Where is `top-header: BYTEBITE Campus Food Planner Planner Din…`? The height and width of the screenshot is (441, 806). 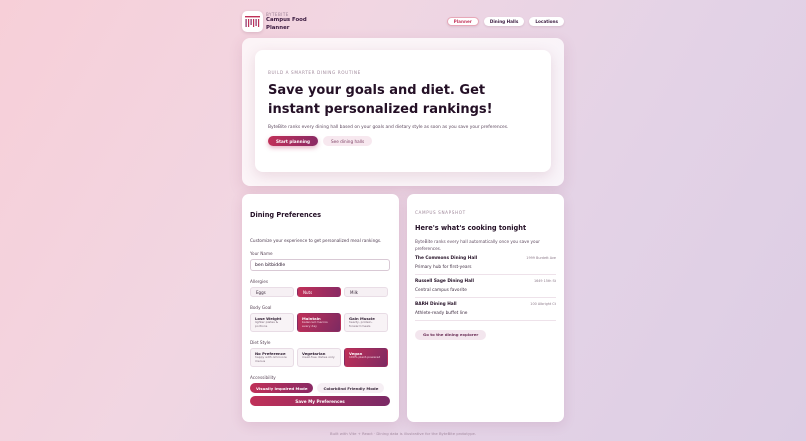
top-header: BYTEBITE Campus Food Planner Planner Din… is located at coordinates (403, 22).